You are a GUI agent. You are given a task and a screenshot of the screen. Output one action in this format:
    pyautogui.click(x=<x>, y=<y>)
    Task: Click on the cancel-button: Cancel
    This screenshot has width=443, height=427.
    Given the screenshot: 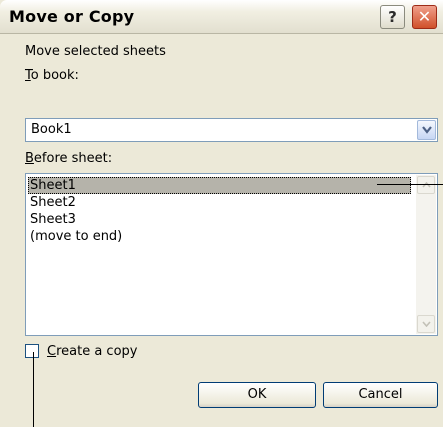 What is the action you would take?
    pyautogui.click(x=380, y=395)
    